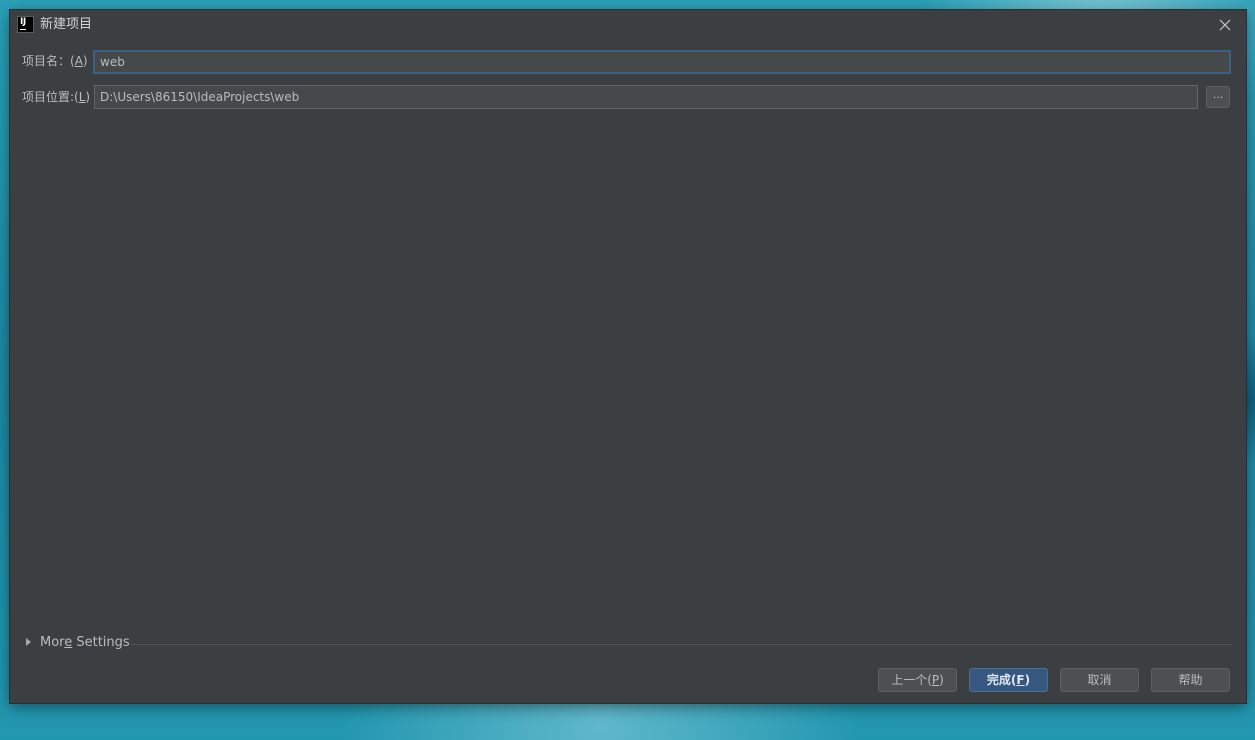 The image size is (1255, 740). Describe the element at coordinates (85, 61) in the screenshot. I see `project-name-label-suffix: )` at that location.